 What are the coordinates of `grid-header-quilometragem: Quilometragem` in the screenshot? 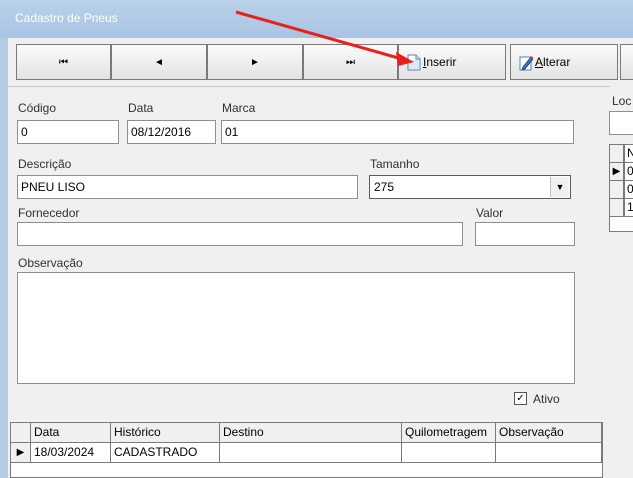 It's located at (449, 433).